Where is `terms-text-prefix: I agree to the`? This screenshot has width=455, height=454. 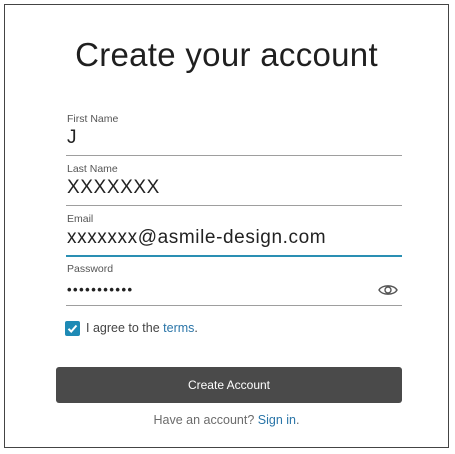 terms-text-prefix: I agree to the is located at coordinates (125, 328).